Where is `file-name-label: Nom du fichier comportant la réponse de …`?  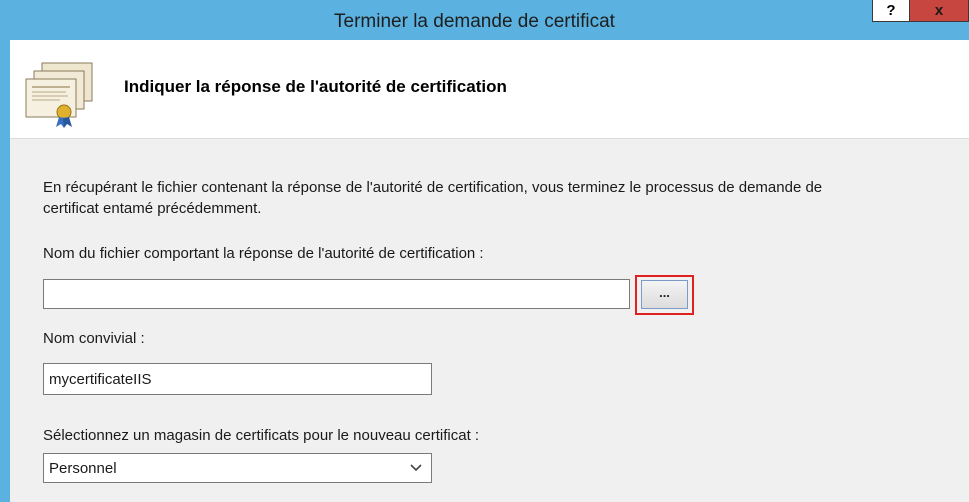 file-name-label: Nom du fichier comportant la réponse de … is located at coordinates (263, 253).